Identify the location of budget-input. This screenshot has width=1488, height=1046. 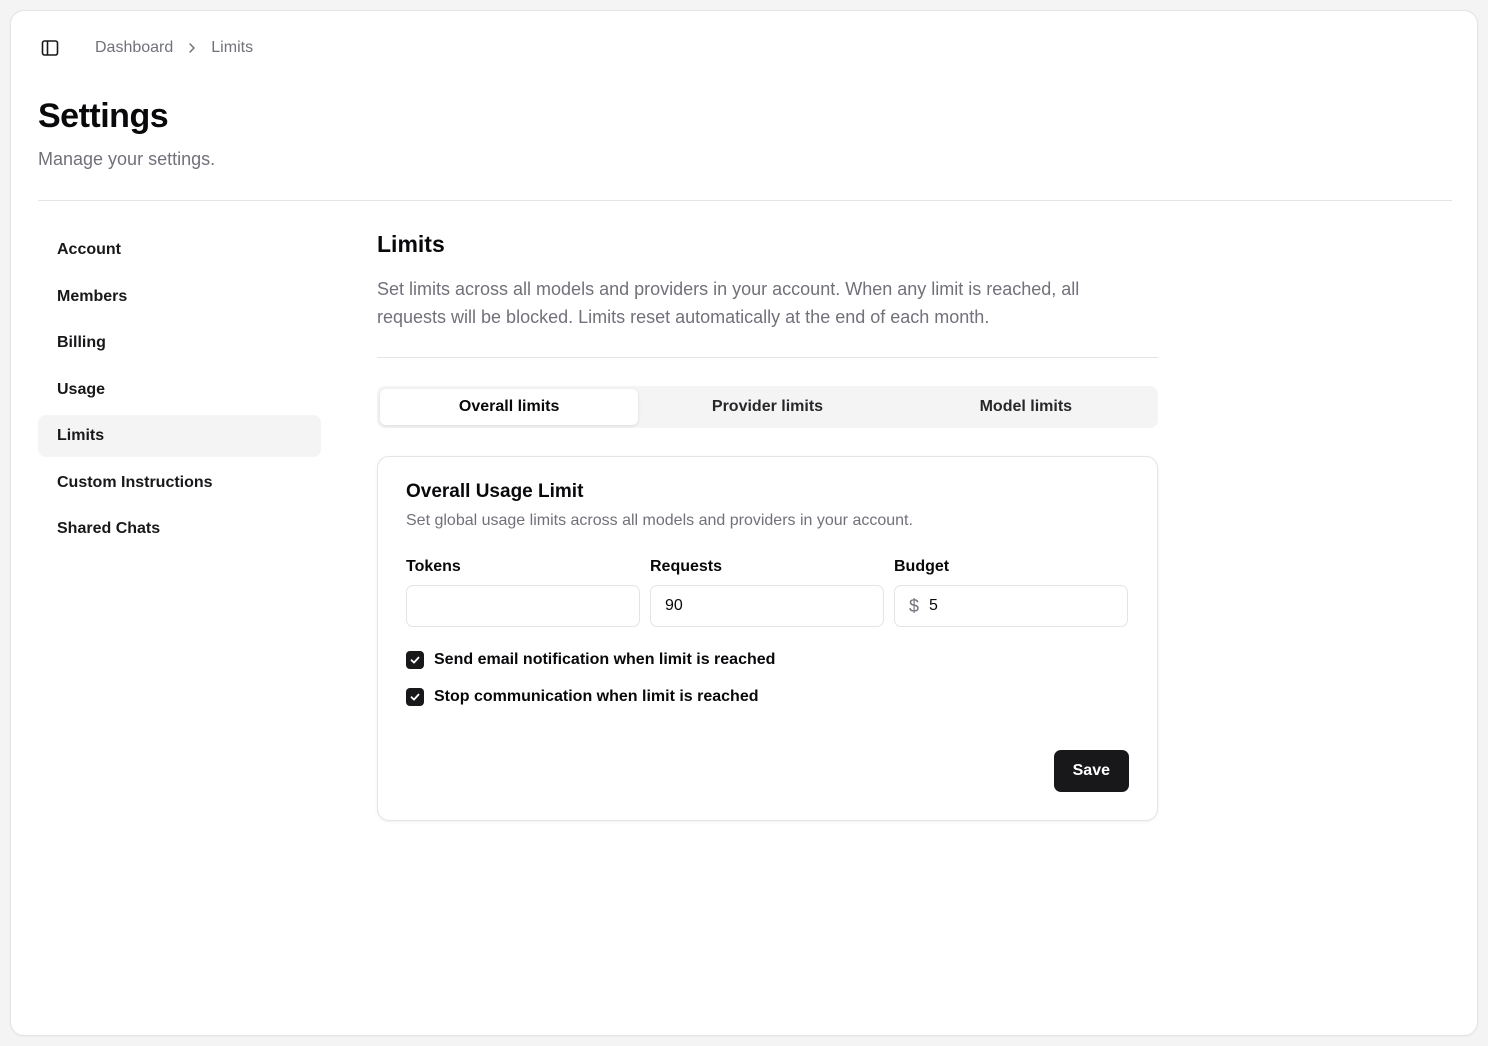
(1021, 606).